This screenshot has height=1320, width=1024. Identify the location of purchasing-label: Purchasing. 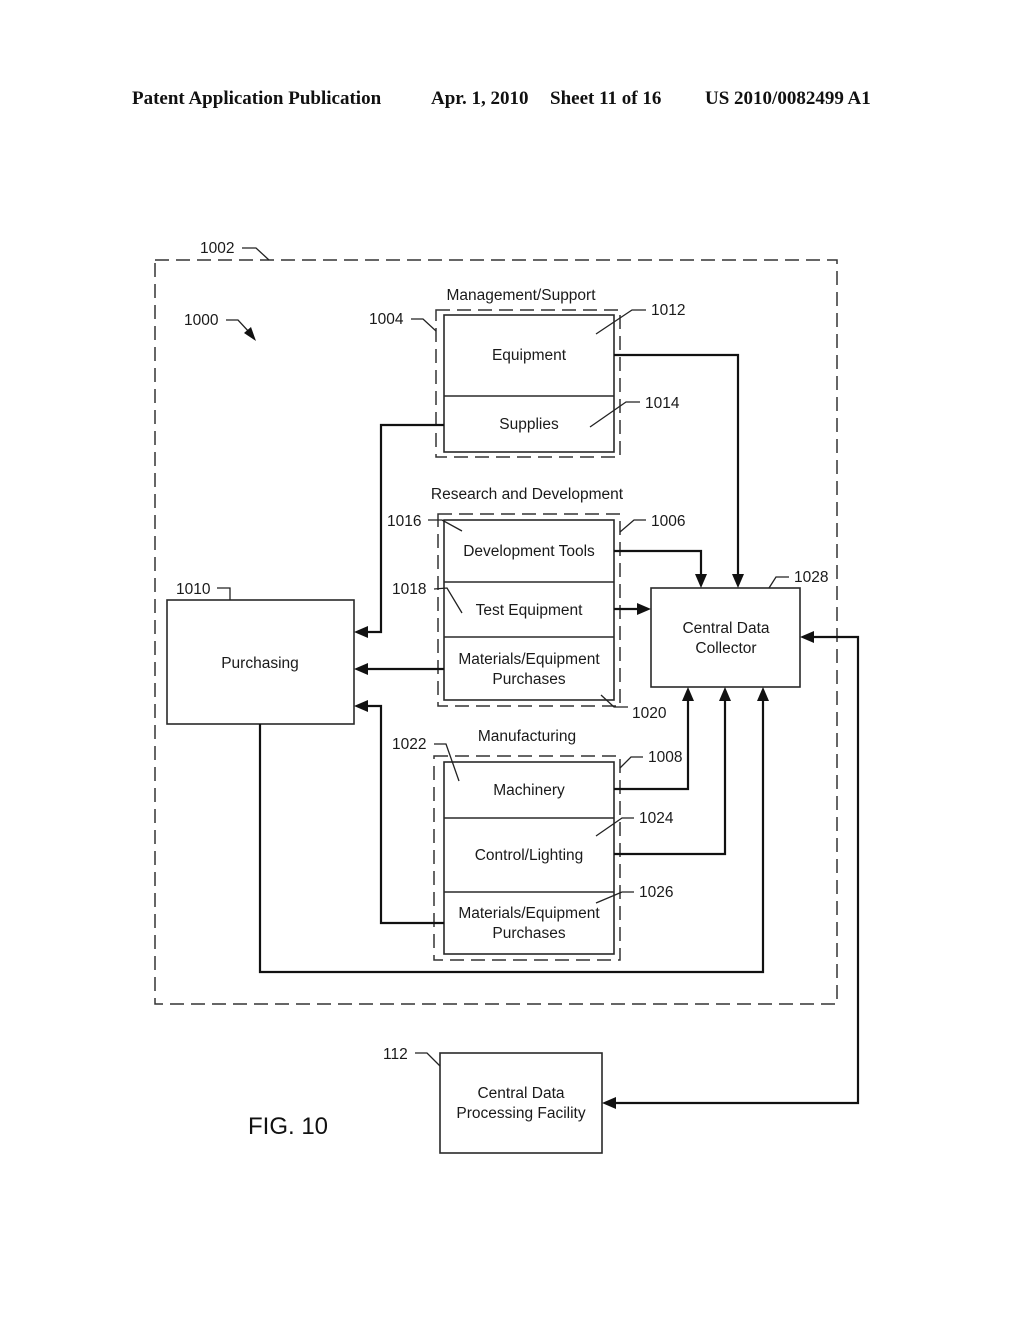
(260, 663).